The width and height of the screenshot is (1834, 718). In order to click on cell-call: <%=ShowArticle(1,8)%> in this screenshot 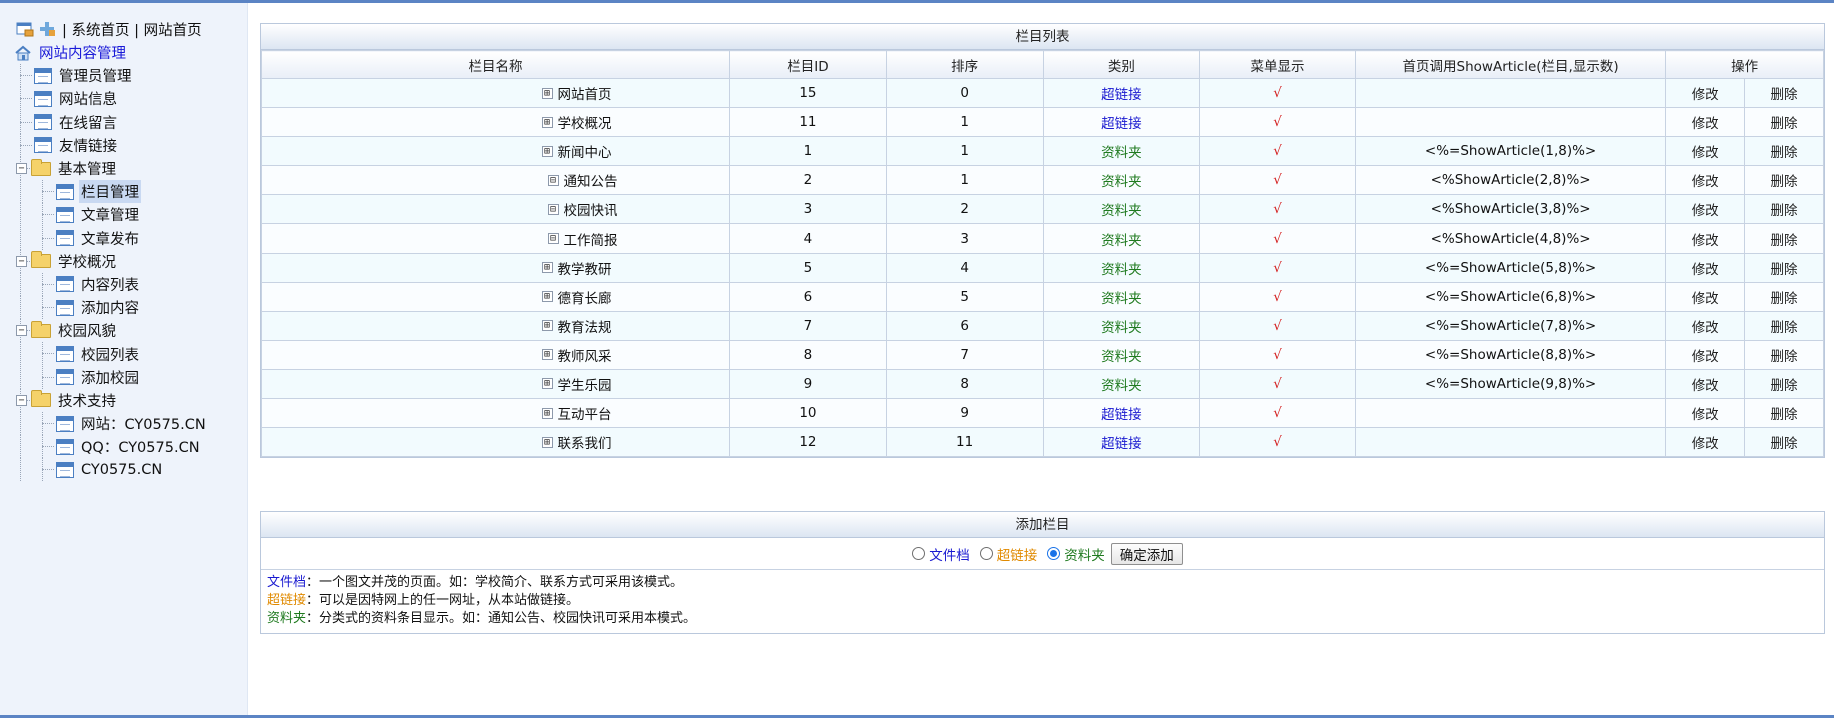, I will do `click(1510, 151)`.